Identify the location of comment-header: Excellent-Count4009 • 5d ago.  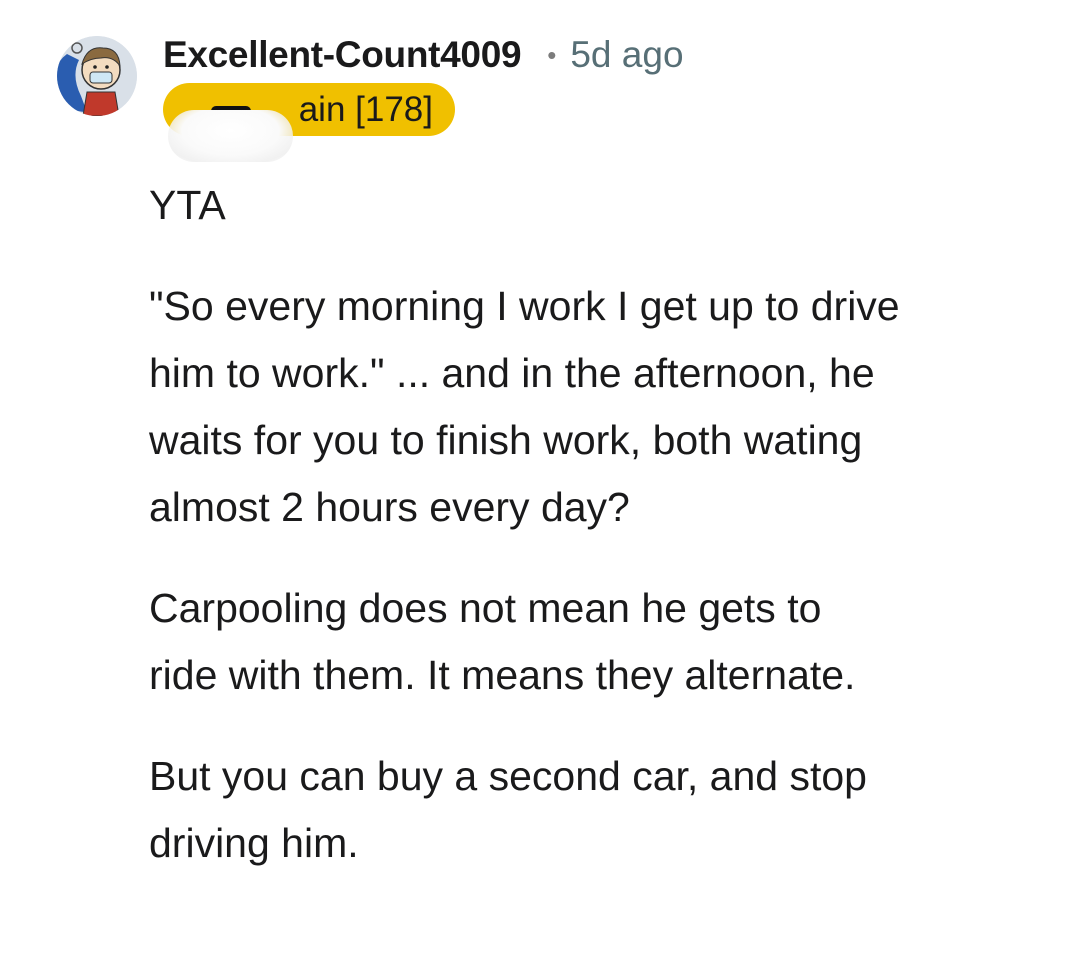
(423, 55).